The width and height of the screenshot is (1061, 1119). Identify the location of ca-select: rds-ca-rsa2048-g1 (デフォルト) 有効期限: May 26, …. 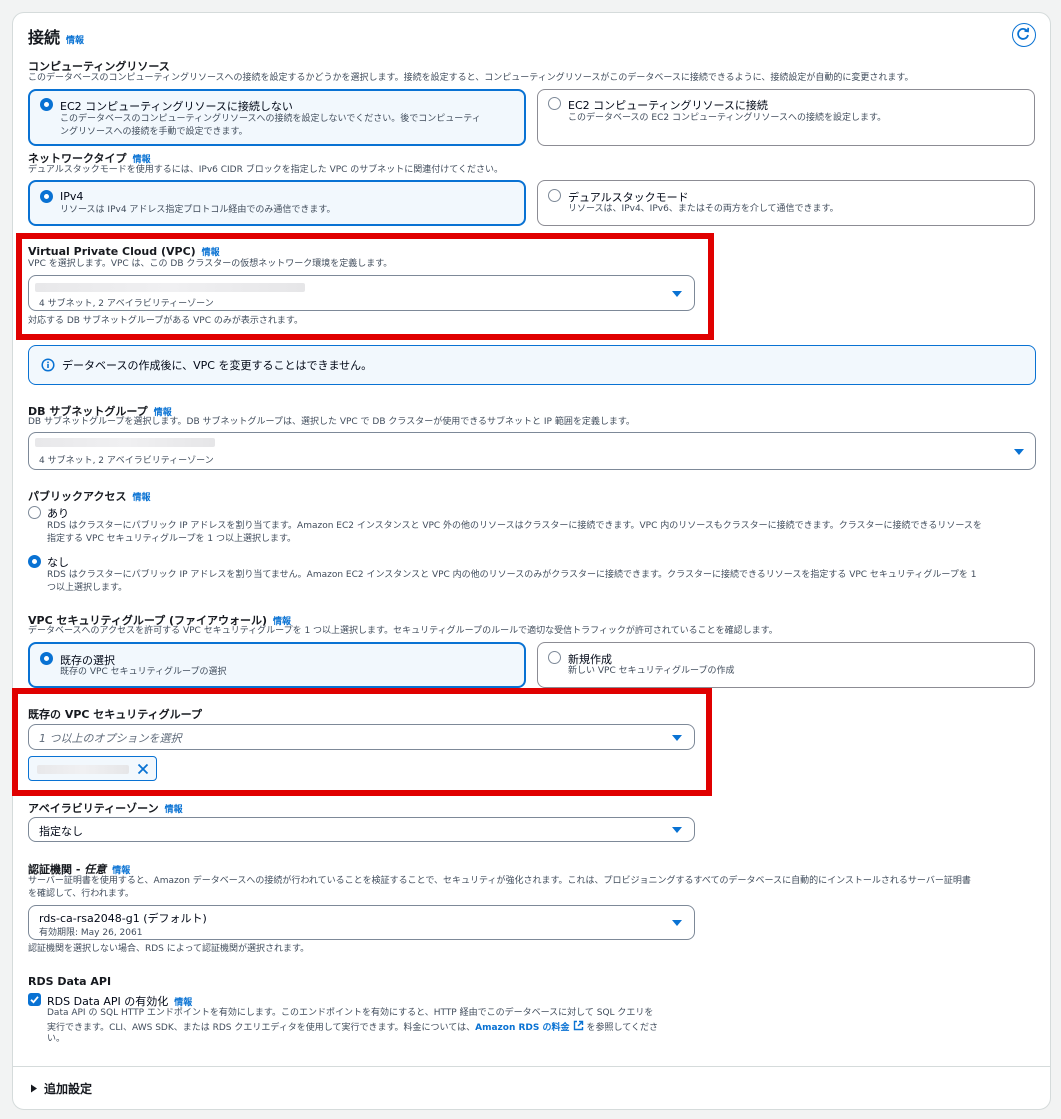
(361, 922).